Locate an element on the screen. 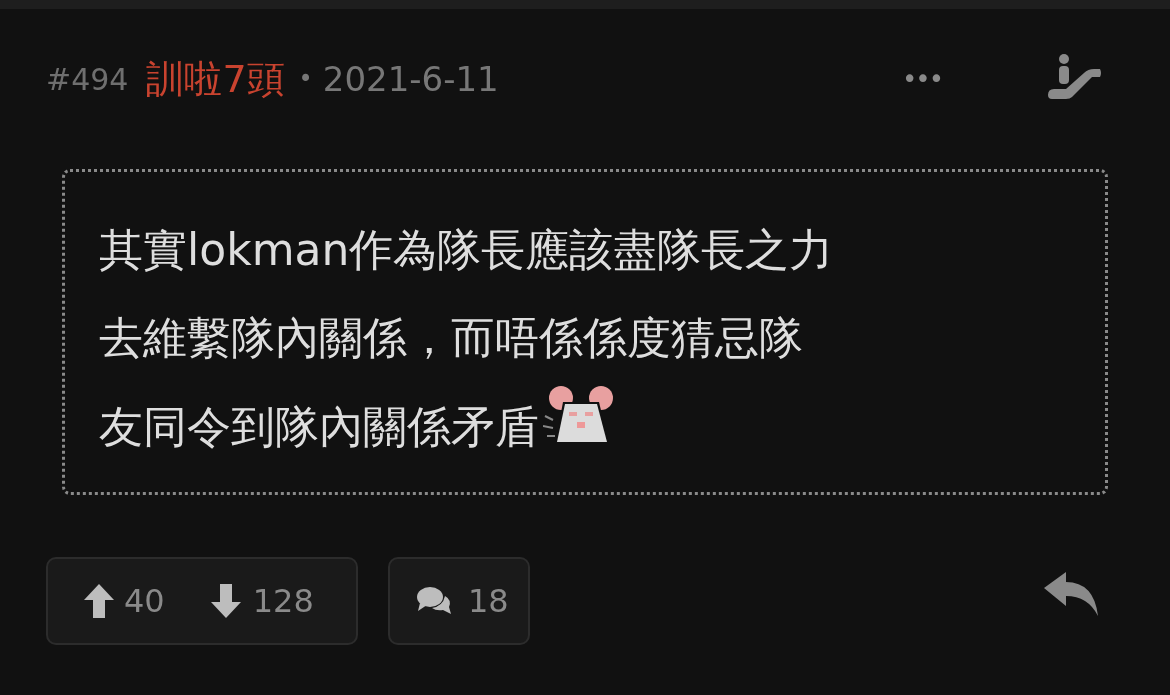  downvote-button: 128 is located at coordinates (262, 601).